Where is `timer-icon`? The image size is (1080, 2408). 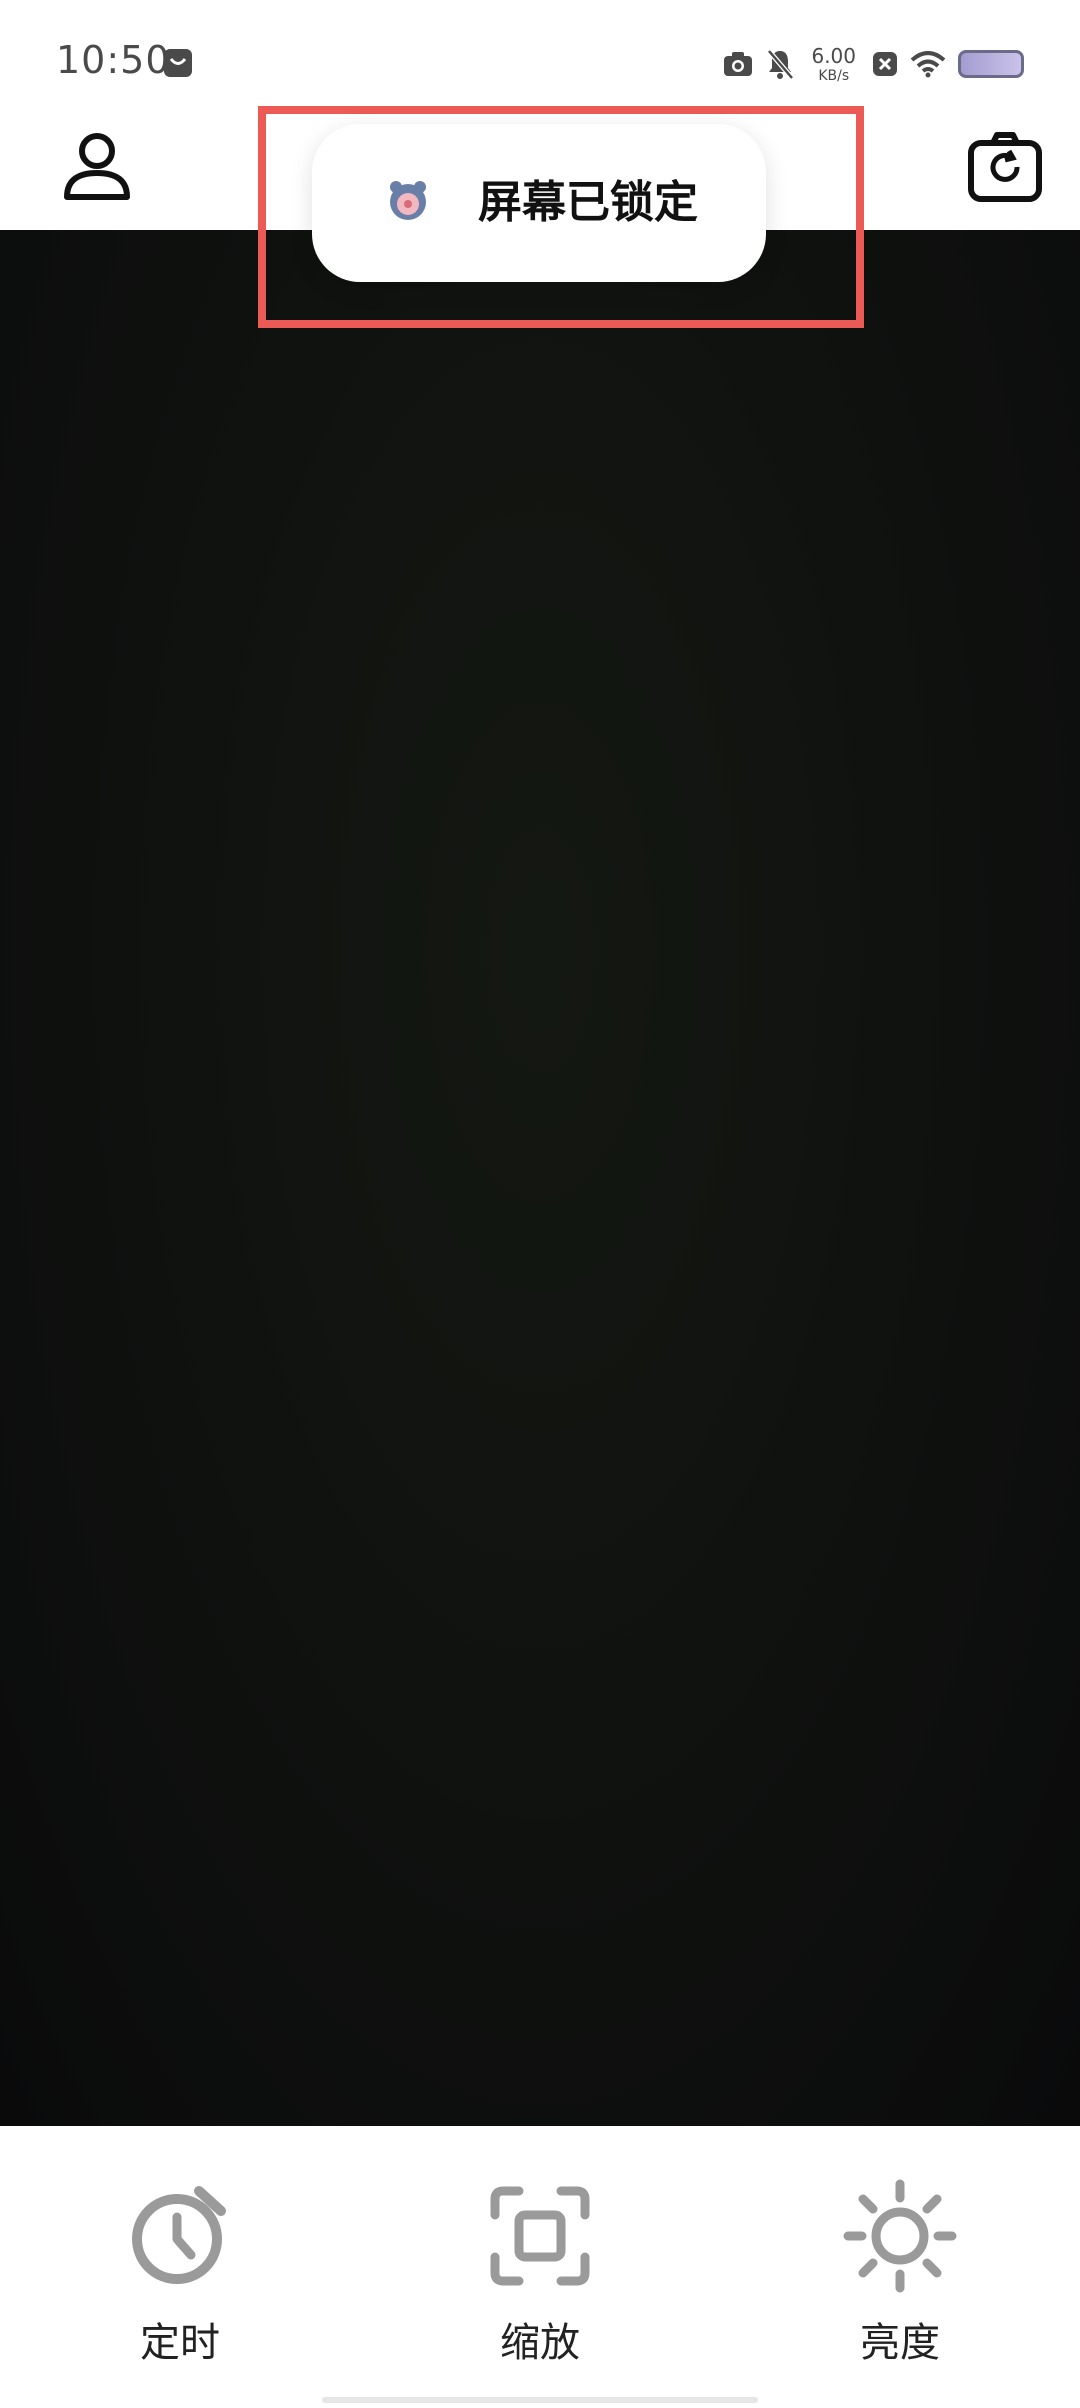 timer-icon is located at coordinates (179, 2235).